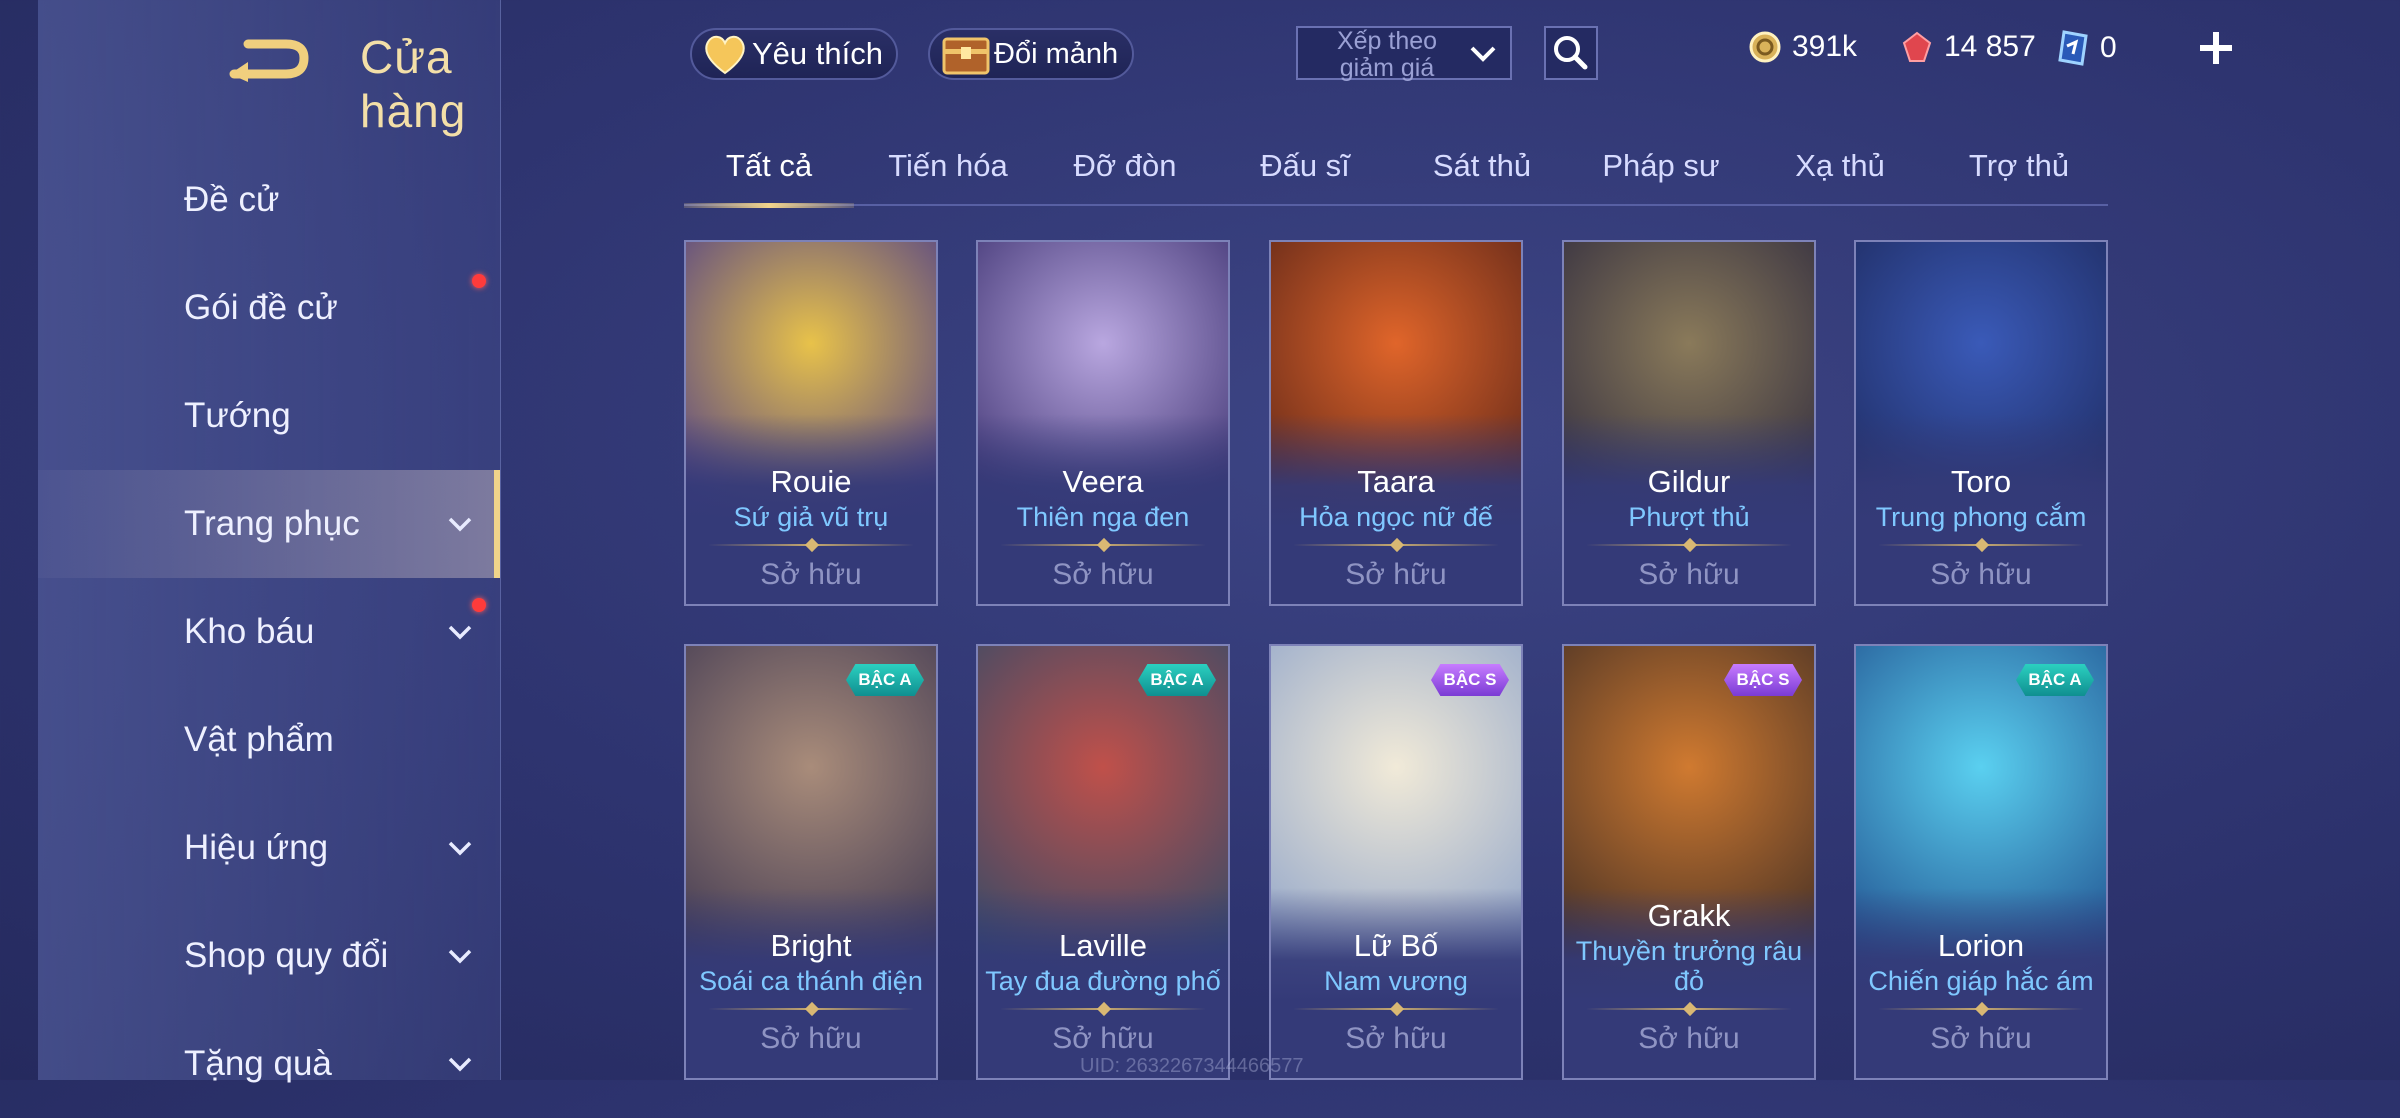 The height and width of the screenshot is (1118, 2400). What do you see at coordinates (811, 517) in the screenshot?
I see `skin-name: Sứ giả vũ trụ` at bounding box center [811, 517].